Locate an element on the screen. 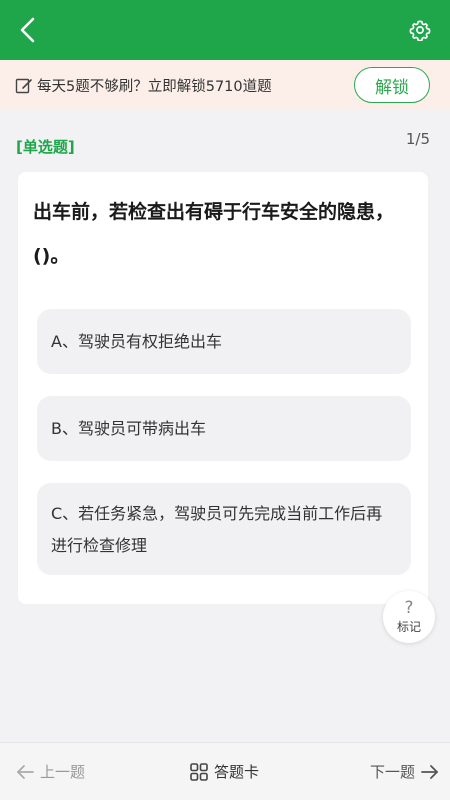 The height and width of the screenshot is (800, 450). mark-label: 标记 is located at coordinates (408, 627).